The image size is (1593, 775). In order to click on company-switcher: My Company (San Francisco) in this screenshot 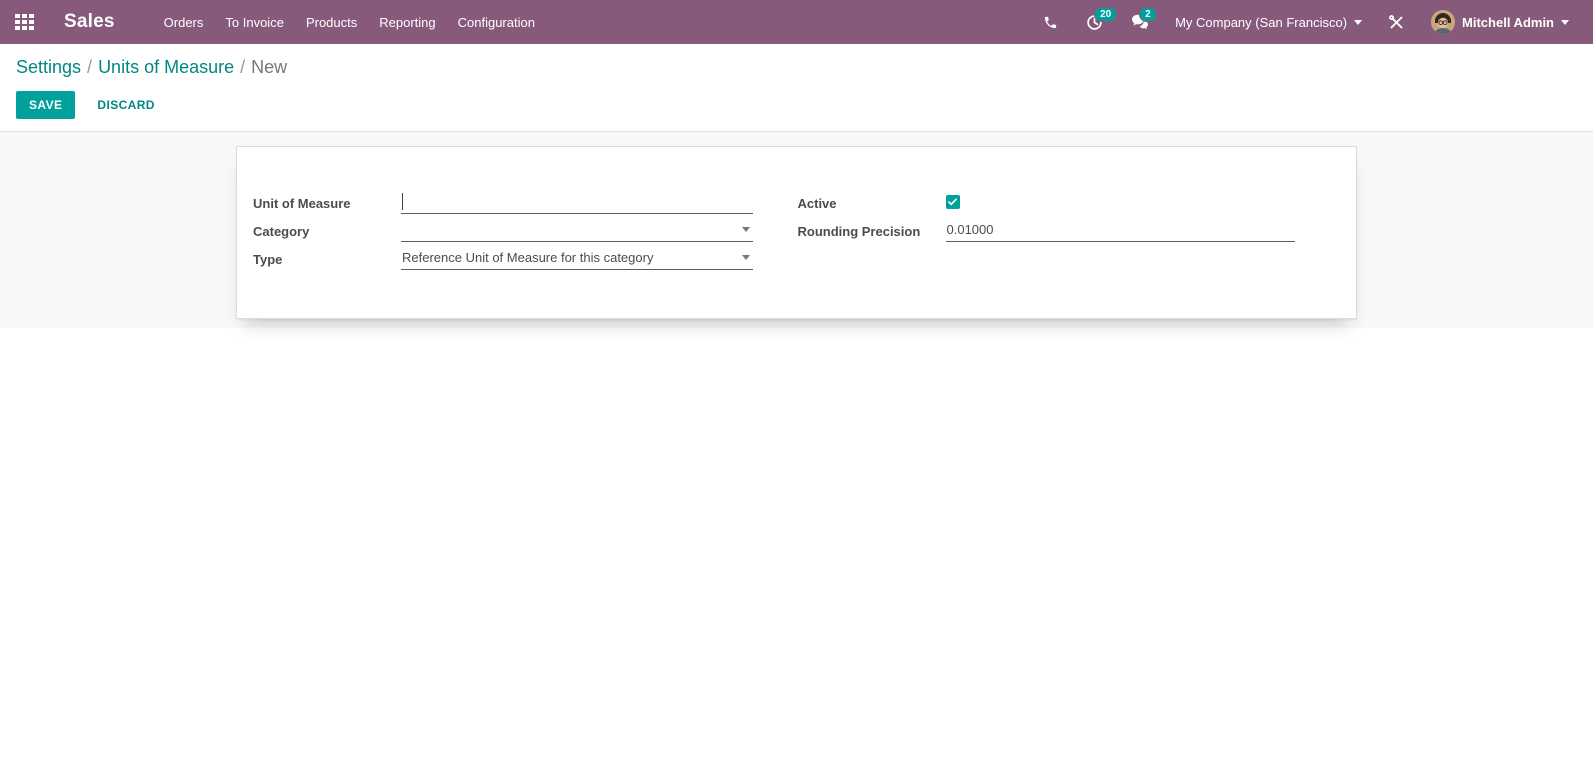, I will do `click(1268, 22)`.